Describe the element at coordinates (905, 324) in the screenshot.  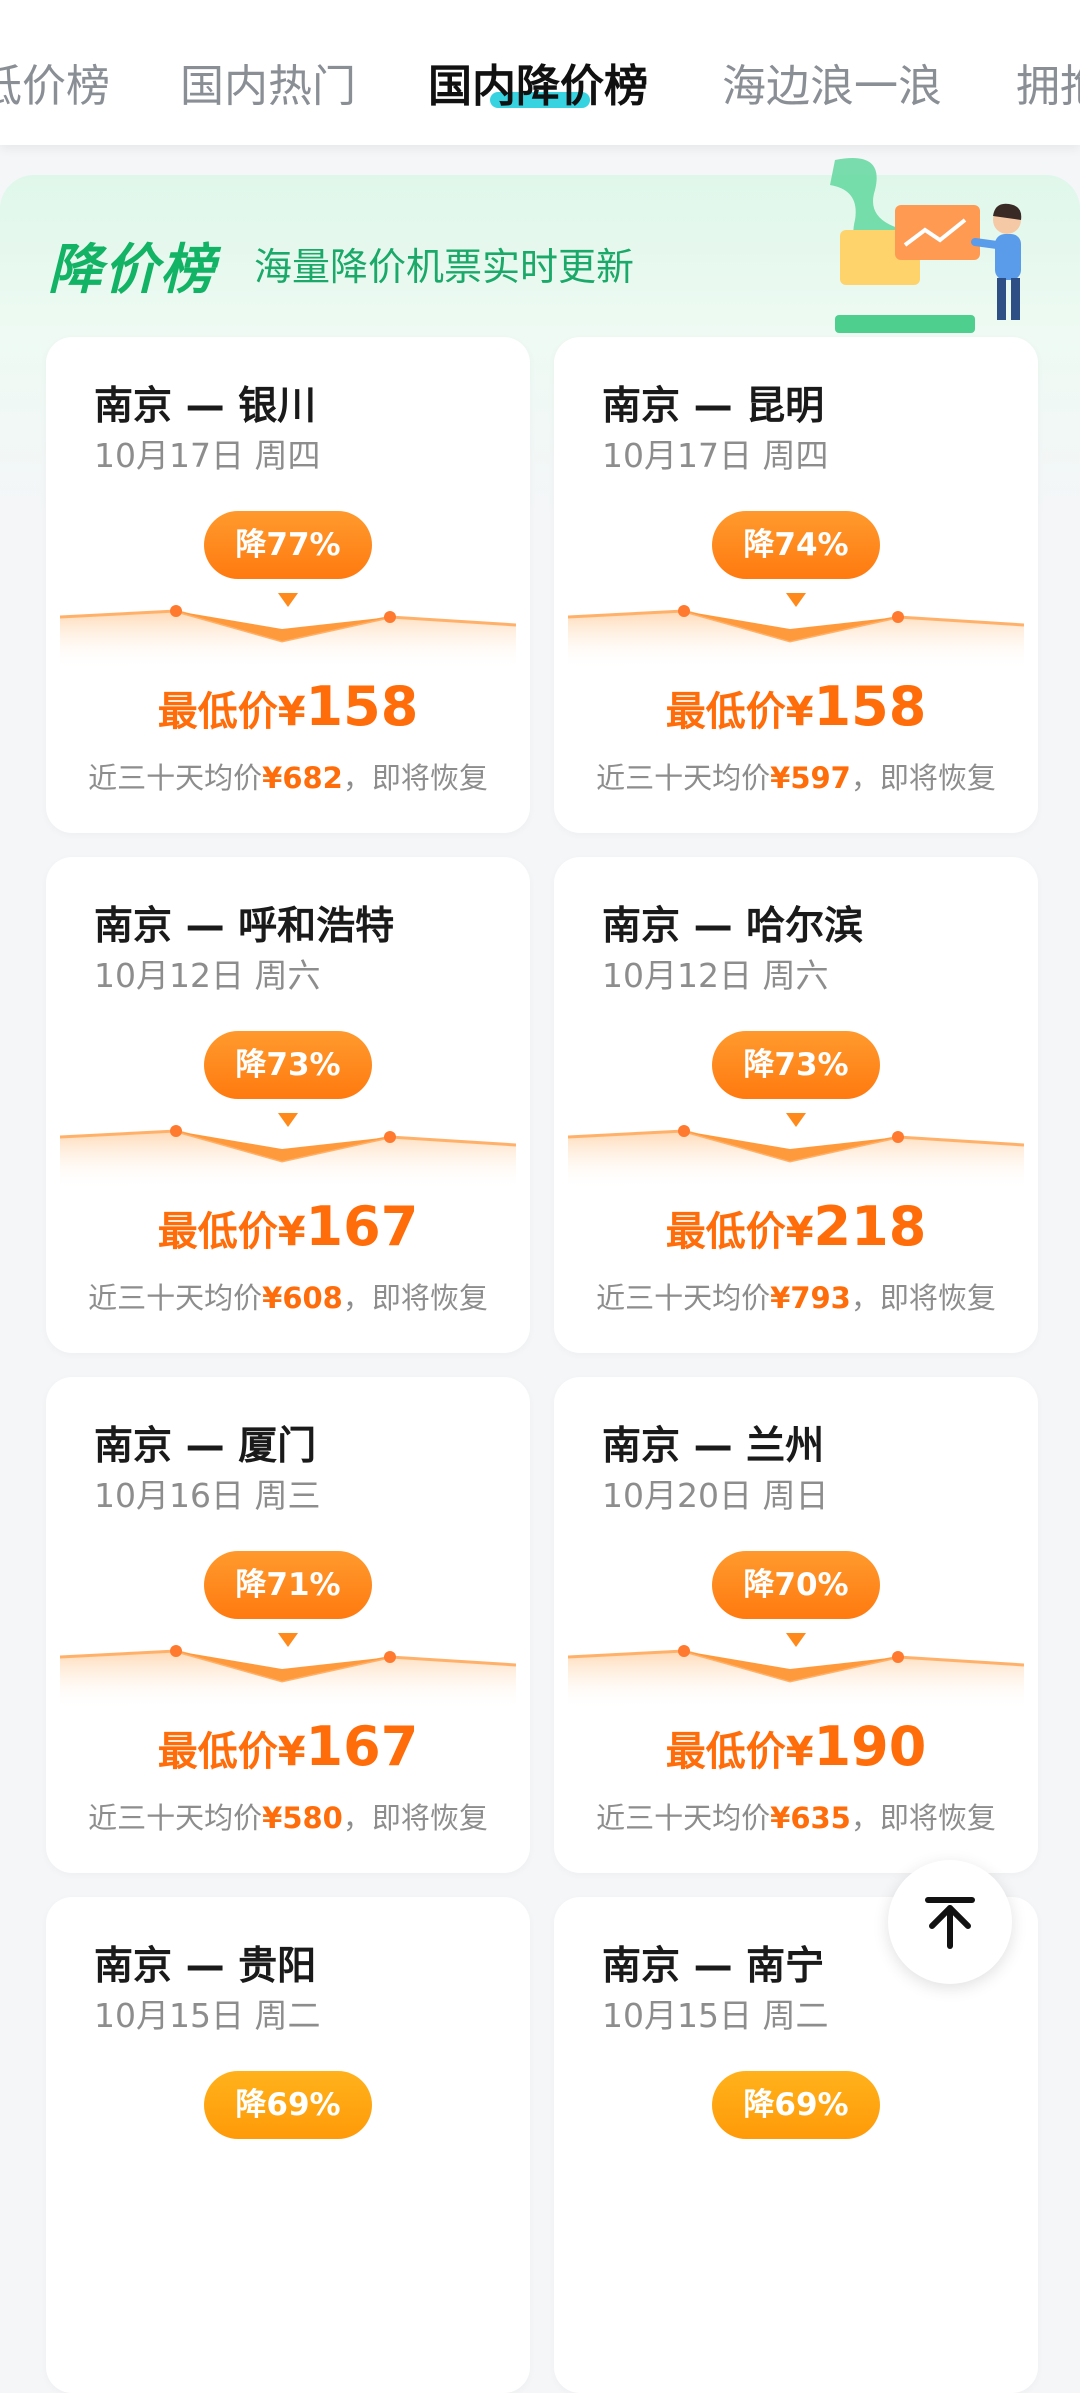
I see `illus-base` at that location.